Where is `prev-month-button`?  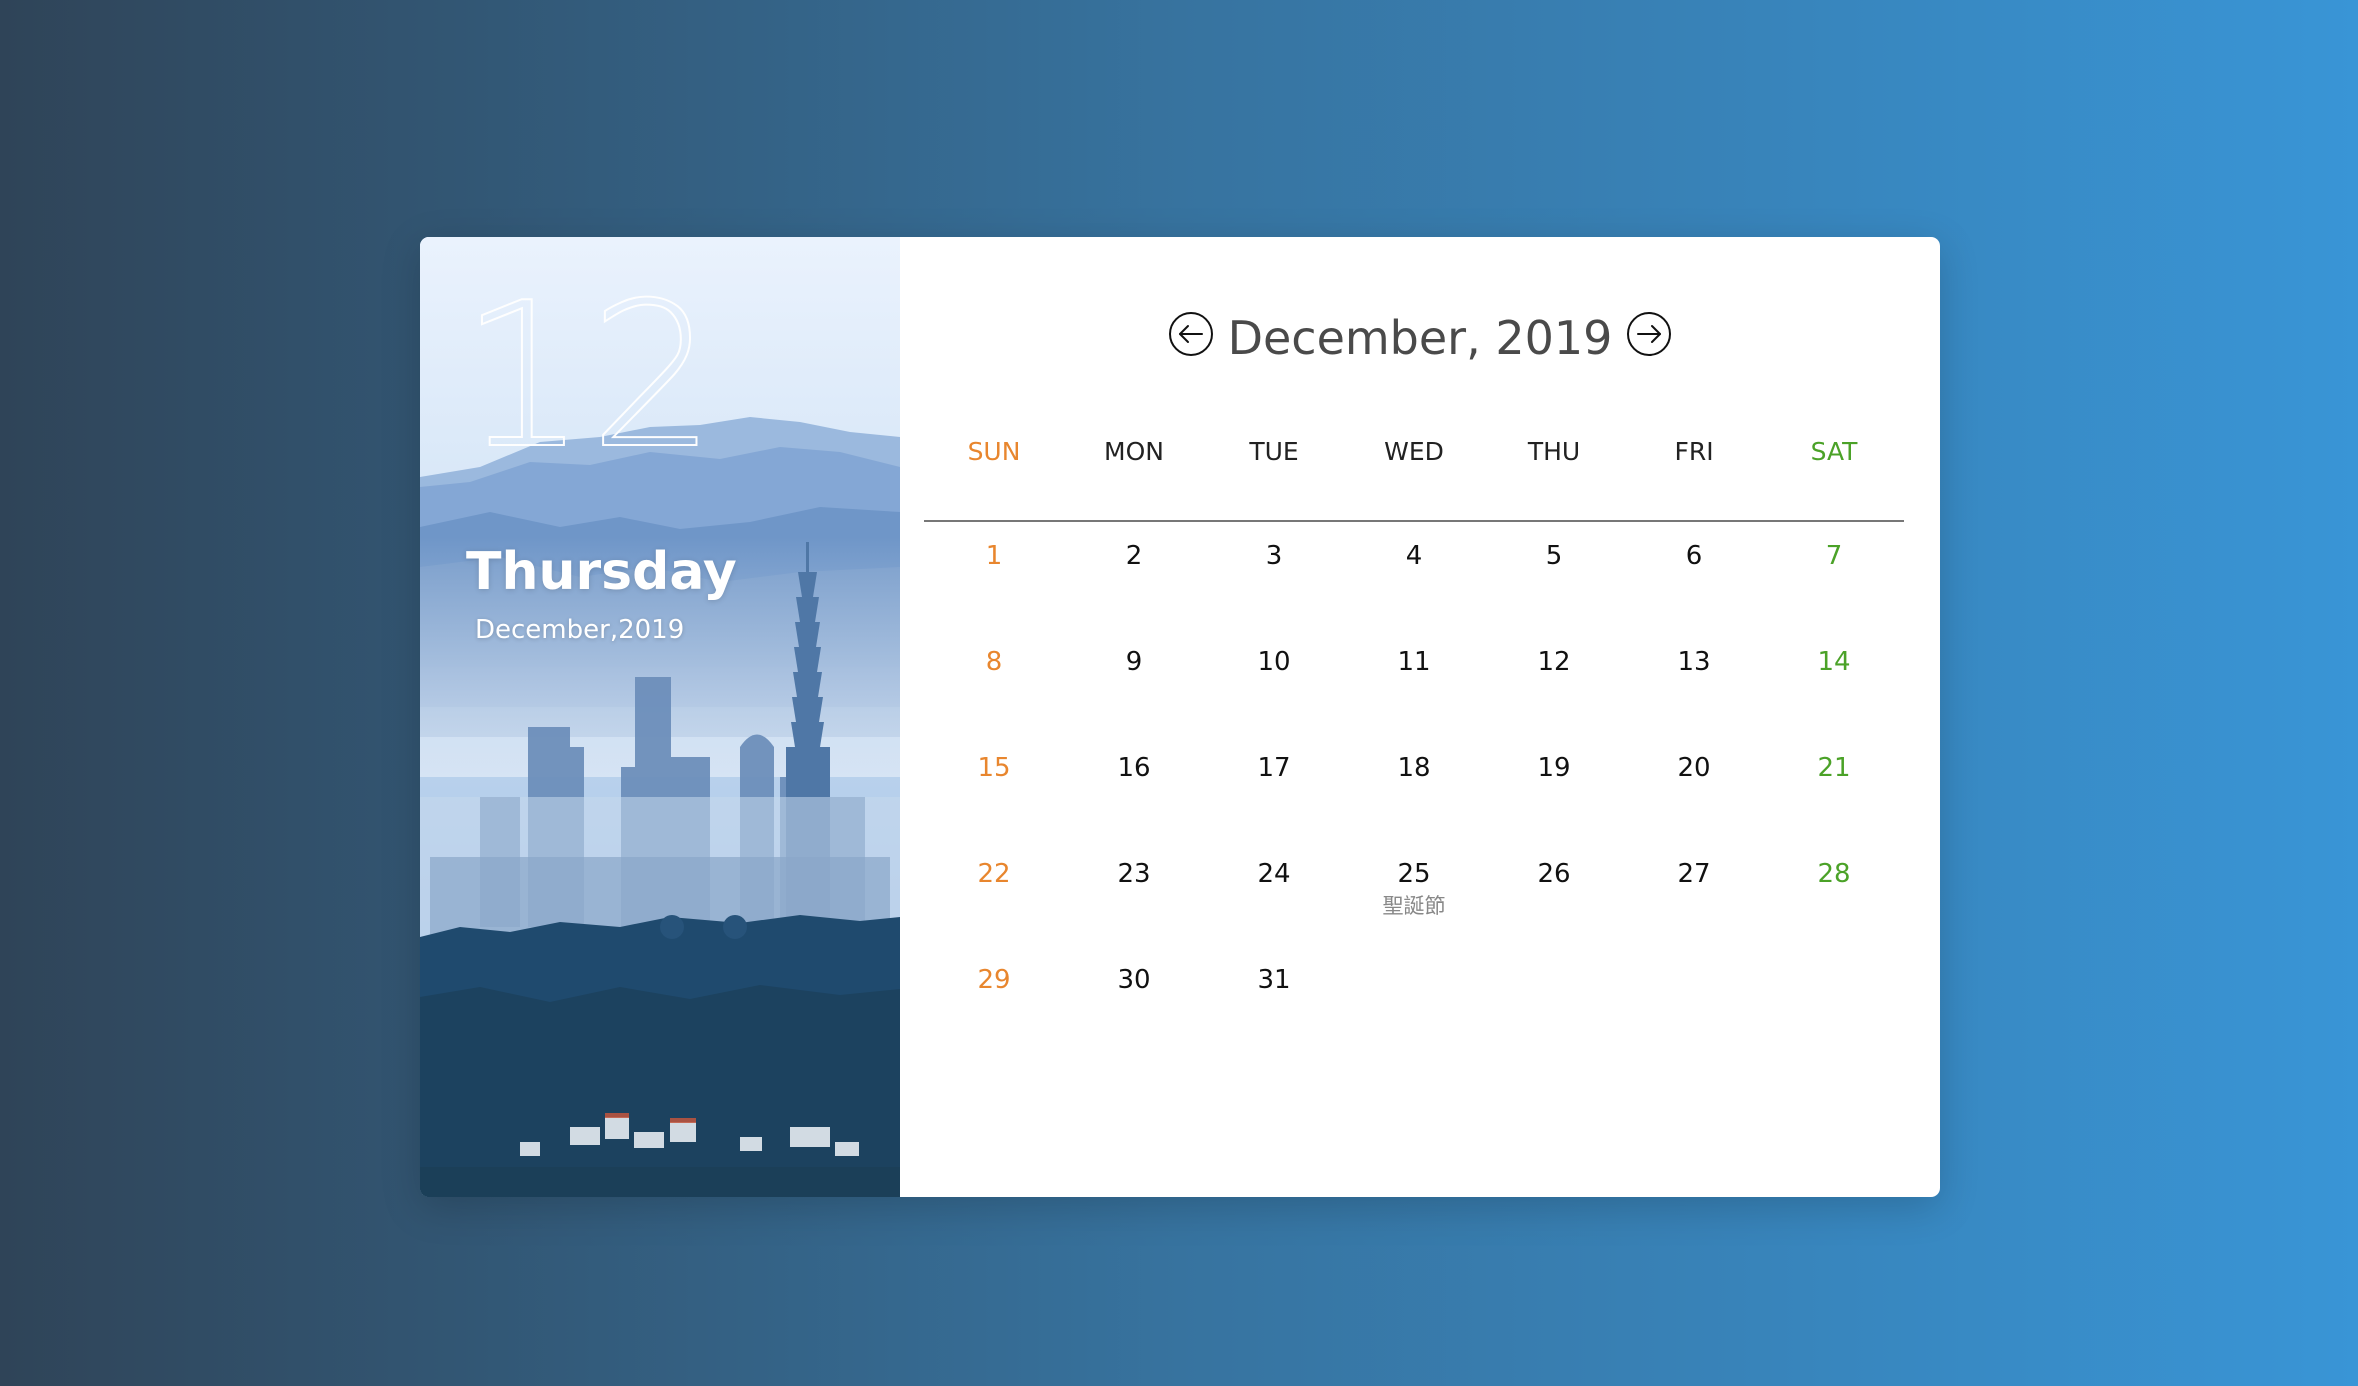
prev-month-button is located at coordinates (1191, 334).